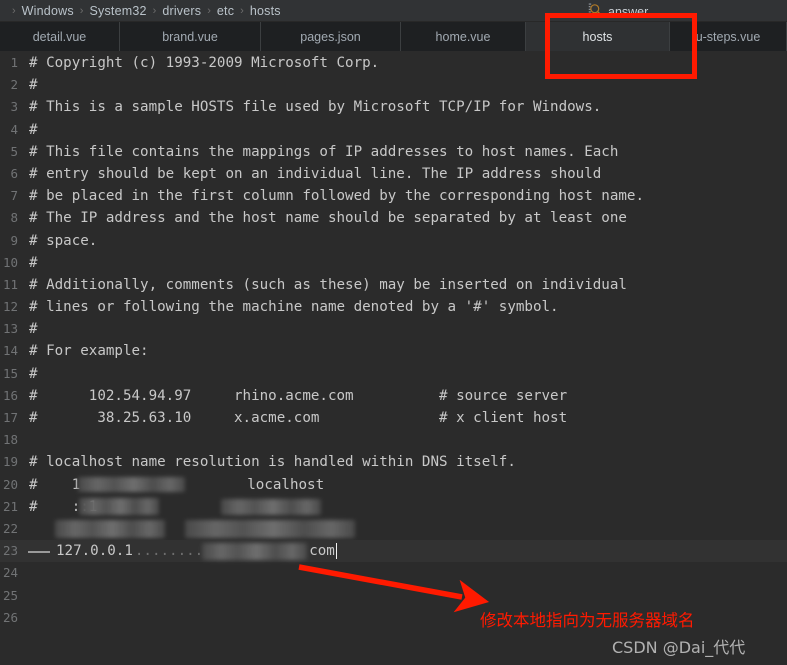 The width and height of the screenshot is (787, 665). Describe the element at coordinates (10, 462) in the screenshot. I see `line-number: 19` at that location.